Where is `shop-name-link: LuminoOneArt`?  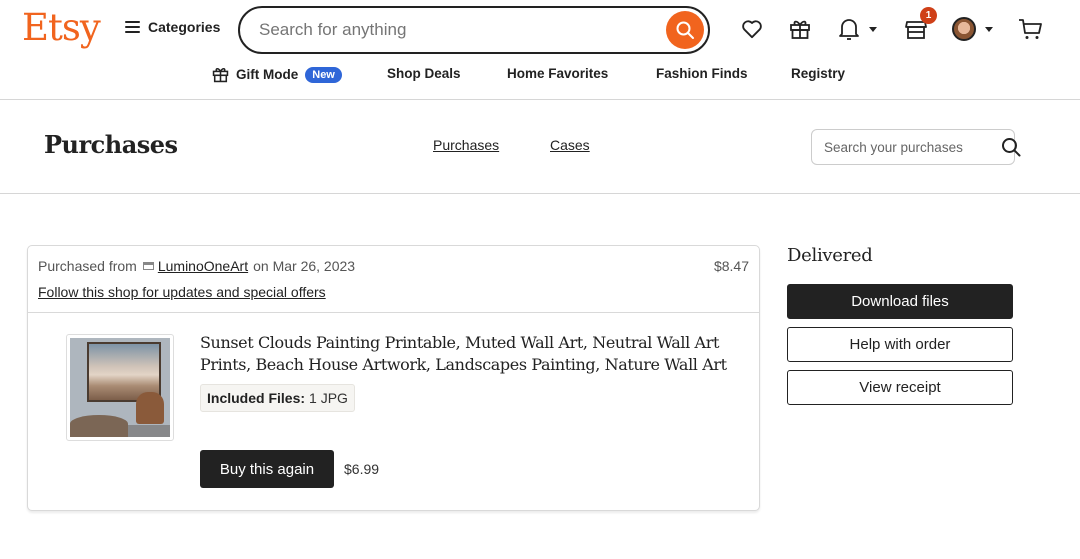 shop-name-link: LuminoOneArt is located at coordinates (203, 266).